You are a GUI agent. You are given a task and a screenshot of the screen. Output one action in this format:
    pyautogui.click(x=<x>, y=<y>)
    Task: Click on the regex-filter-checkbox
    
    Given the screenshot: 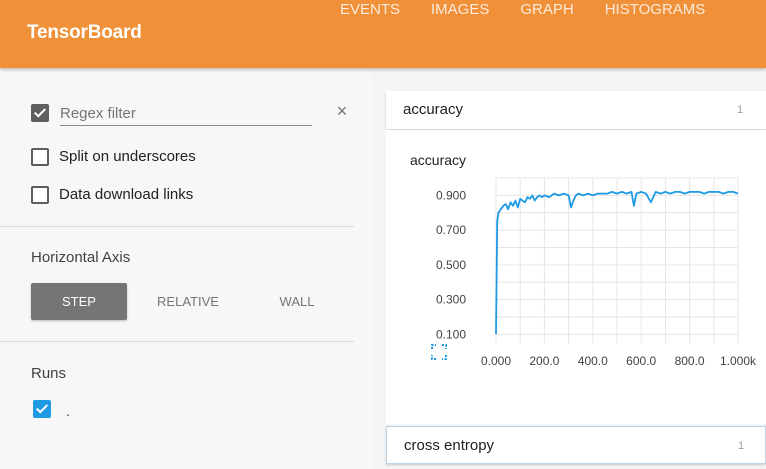 What is the action you would take?
    pyautogui.click(x=40, y=113)
    